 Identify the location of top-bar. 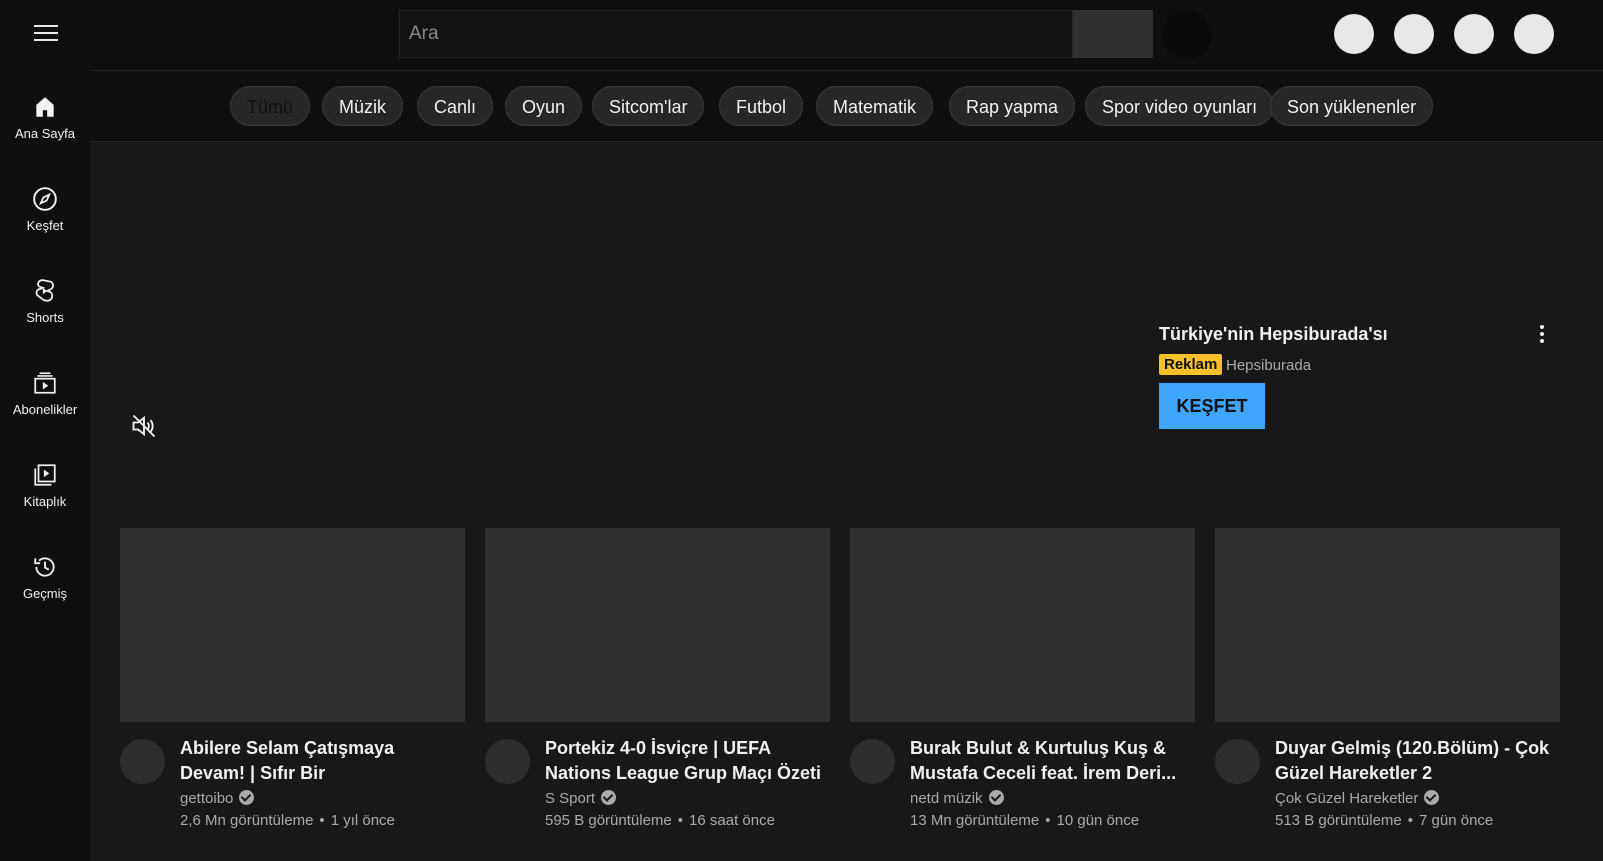
(801, 35).